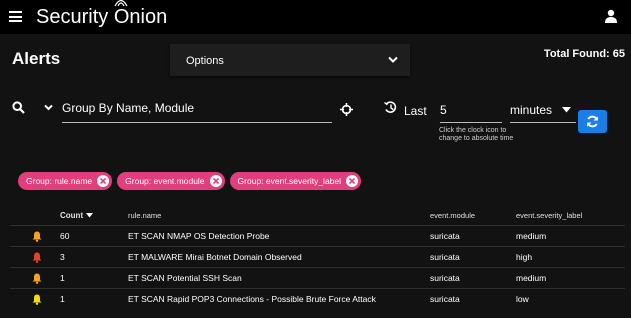 The height and width of the screenshot is (318, 631). I want to click on history-clock-icon, so click(390, 107).